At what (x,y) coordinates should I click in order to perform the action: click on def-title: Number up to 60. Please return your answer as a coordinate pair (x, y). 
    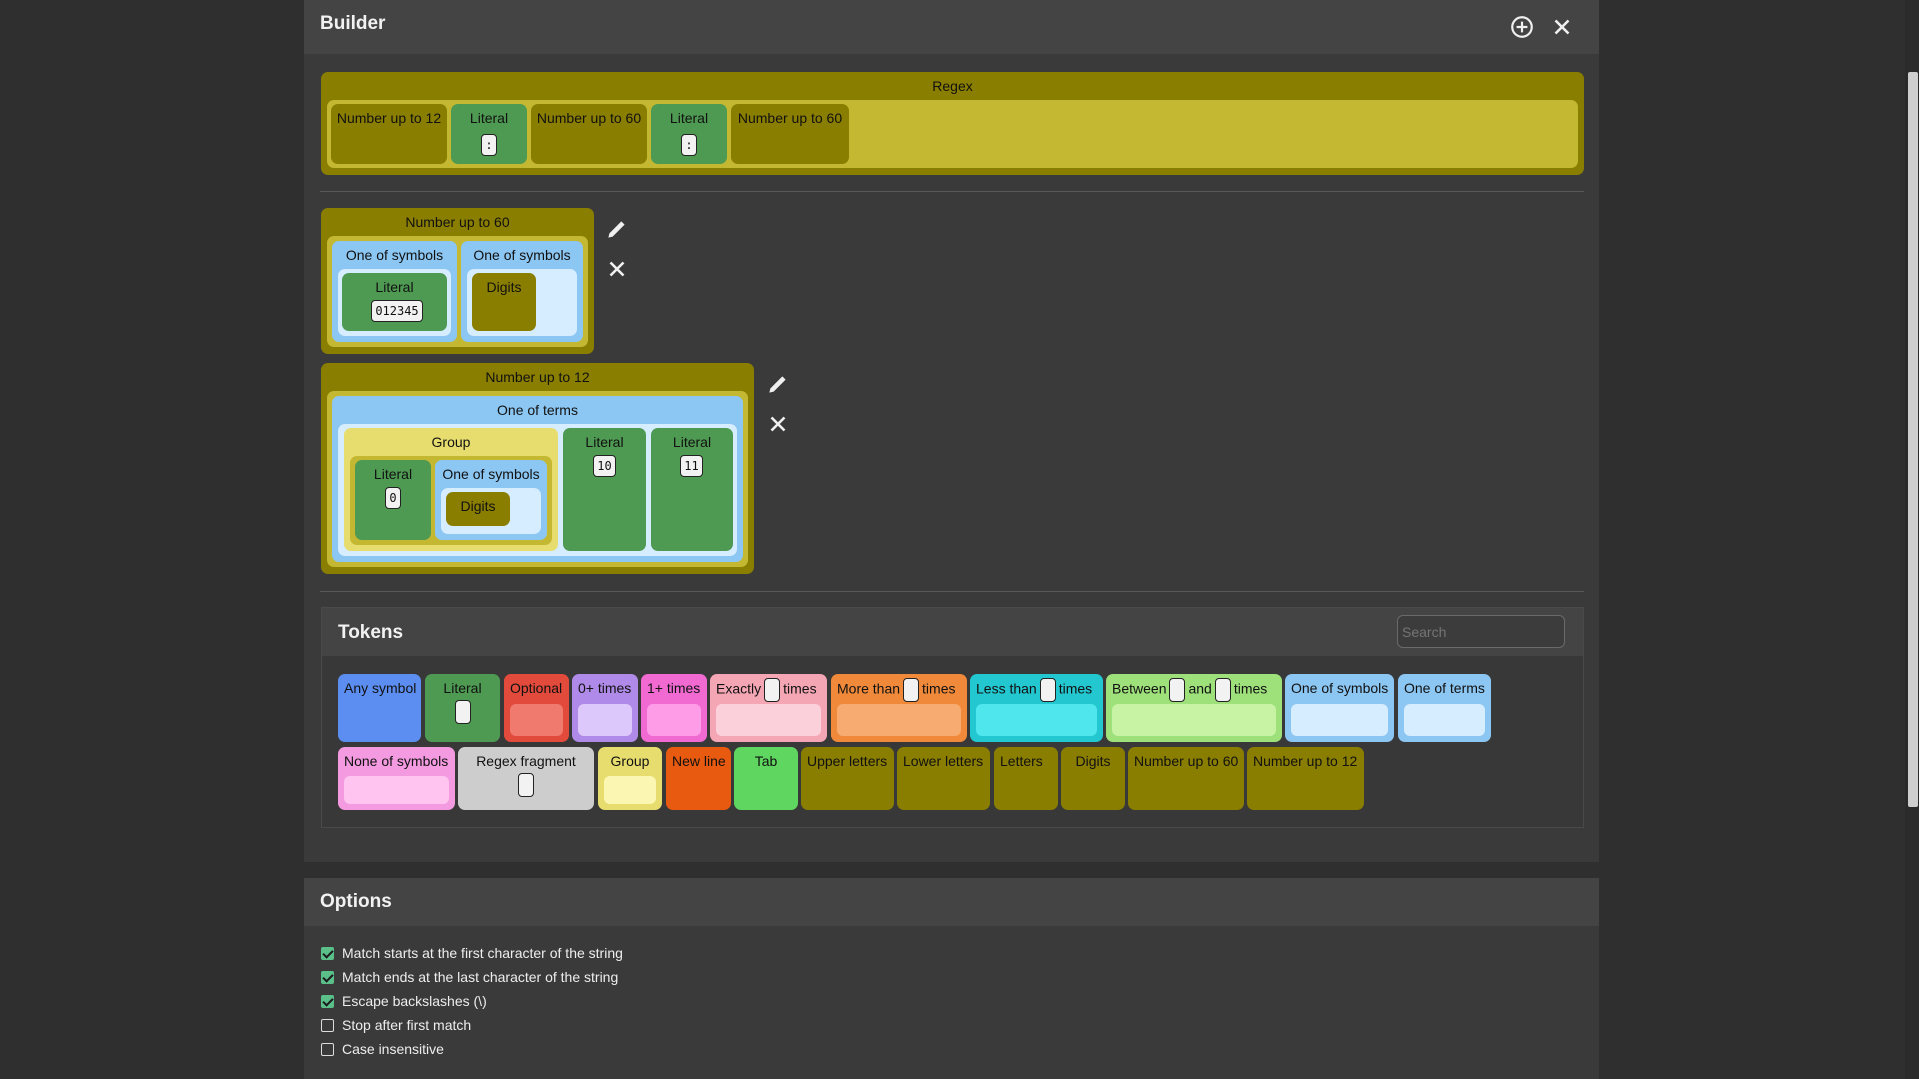
    Looking at the image, I should click on (457, 222).